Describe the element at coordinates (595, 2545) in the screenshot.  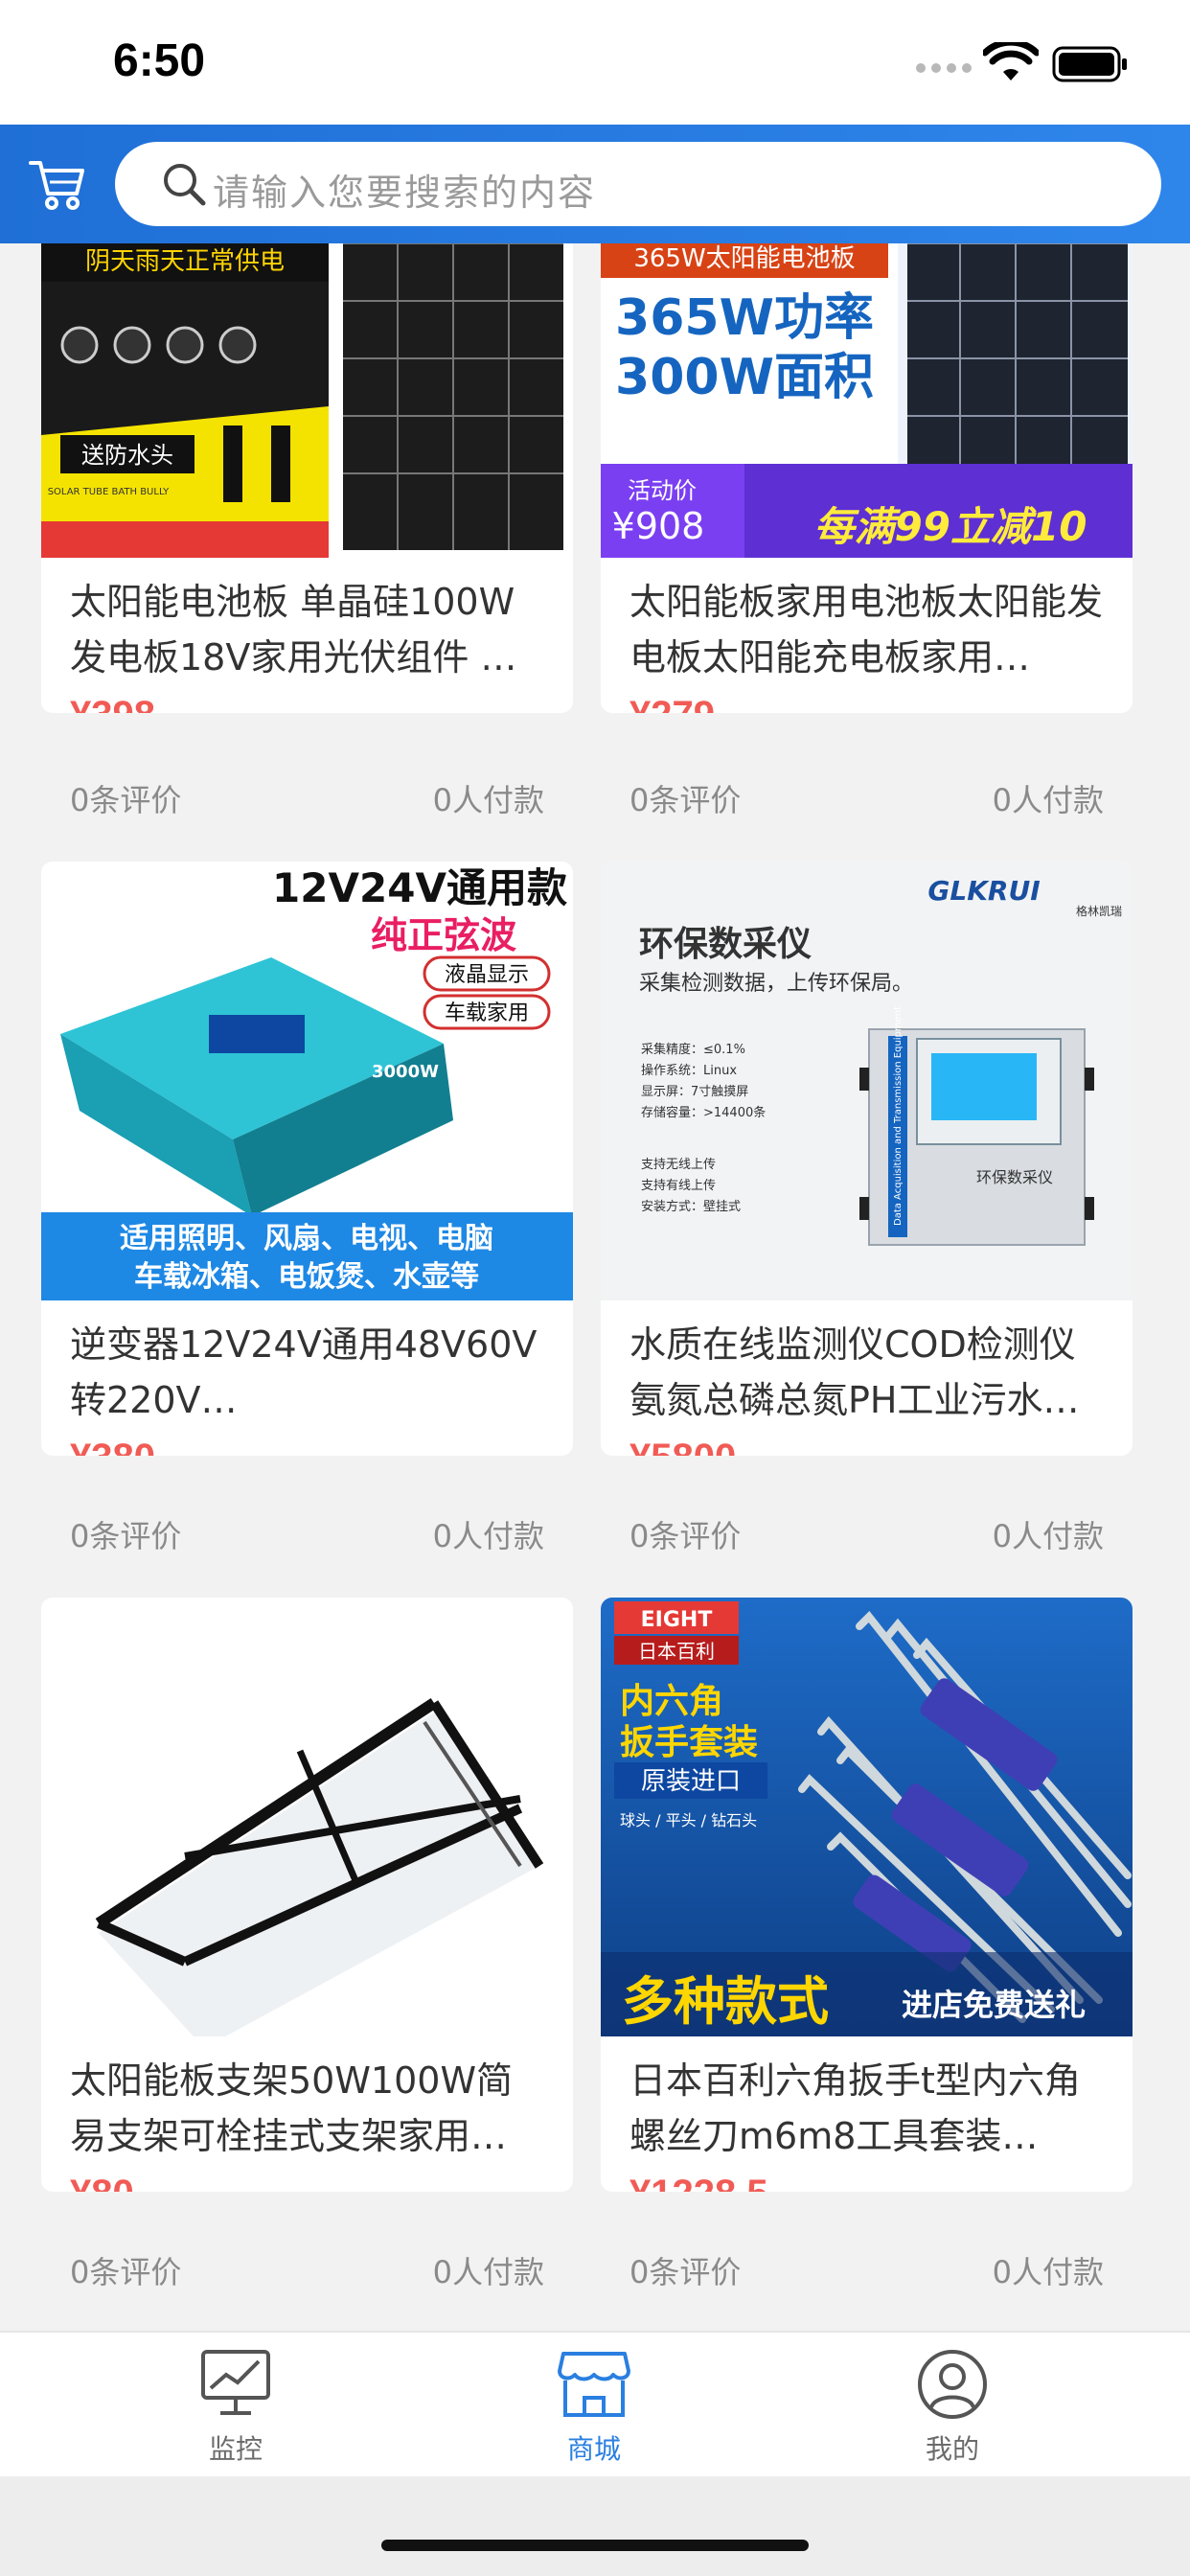
I see `home-indicator` at that location.